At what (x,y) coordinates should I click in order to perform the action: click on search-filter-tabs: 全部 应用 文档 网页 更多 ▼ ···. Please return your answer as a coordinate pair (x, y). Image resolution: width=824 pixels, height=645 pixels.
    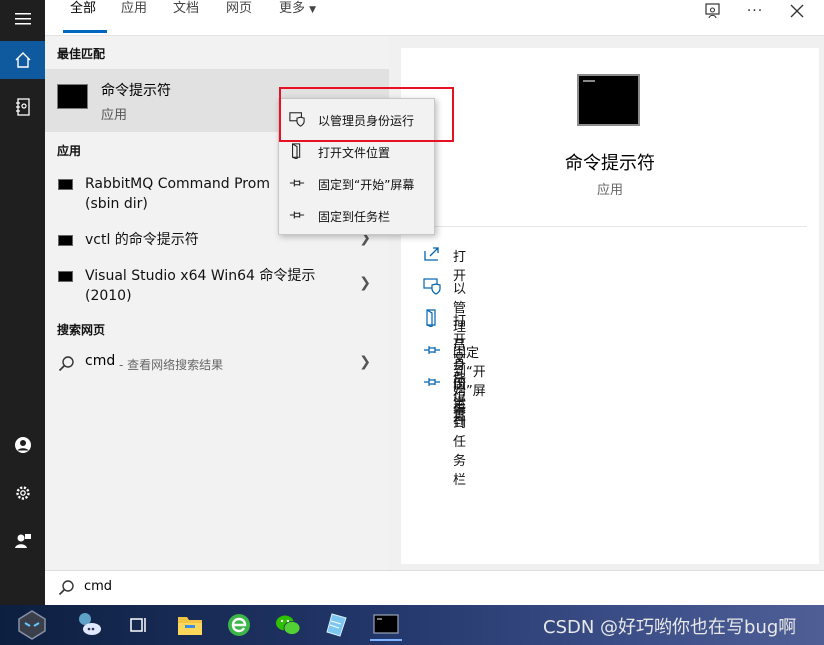
    Looking at the image, I should click on (434, 18).